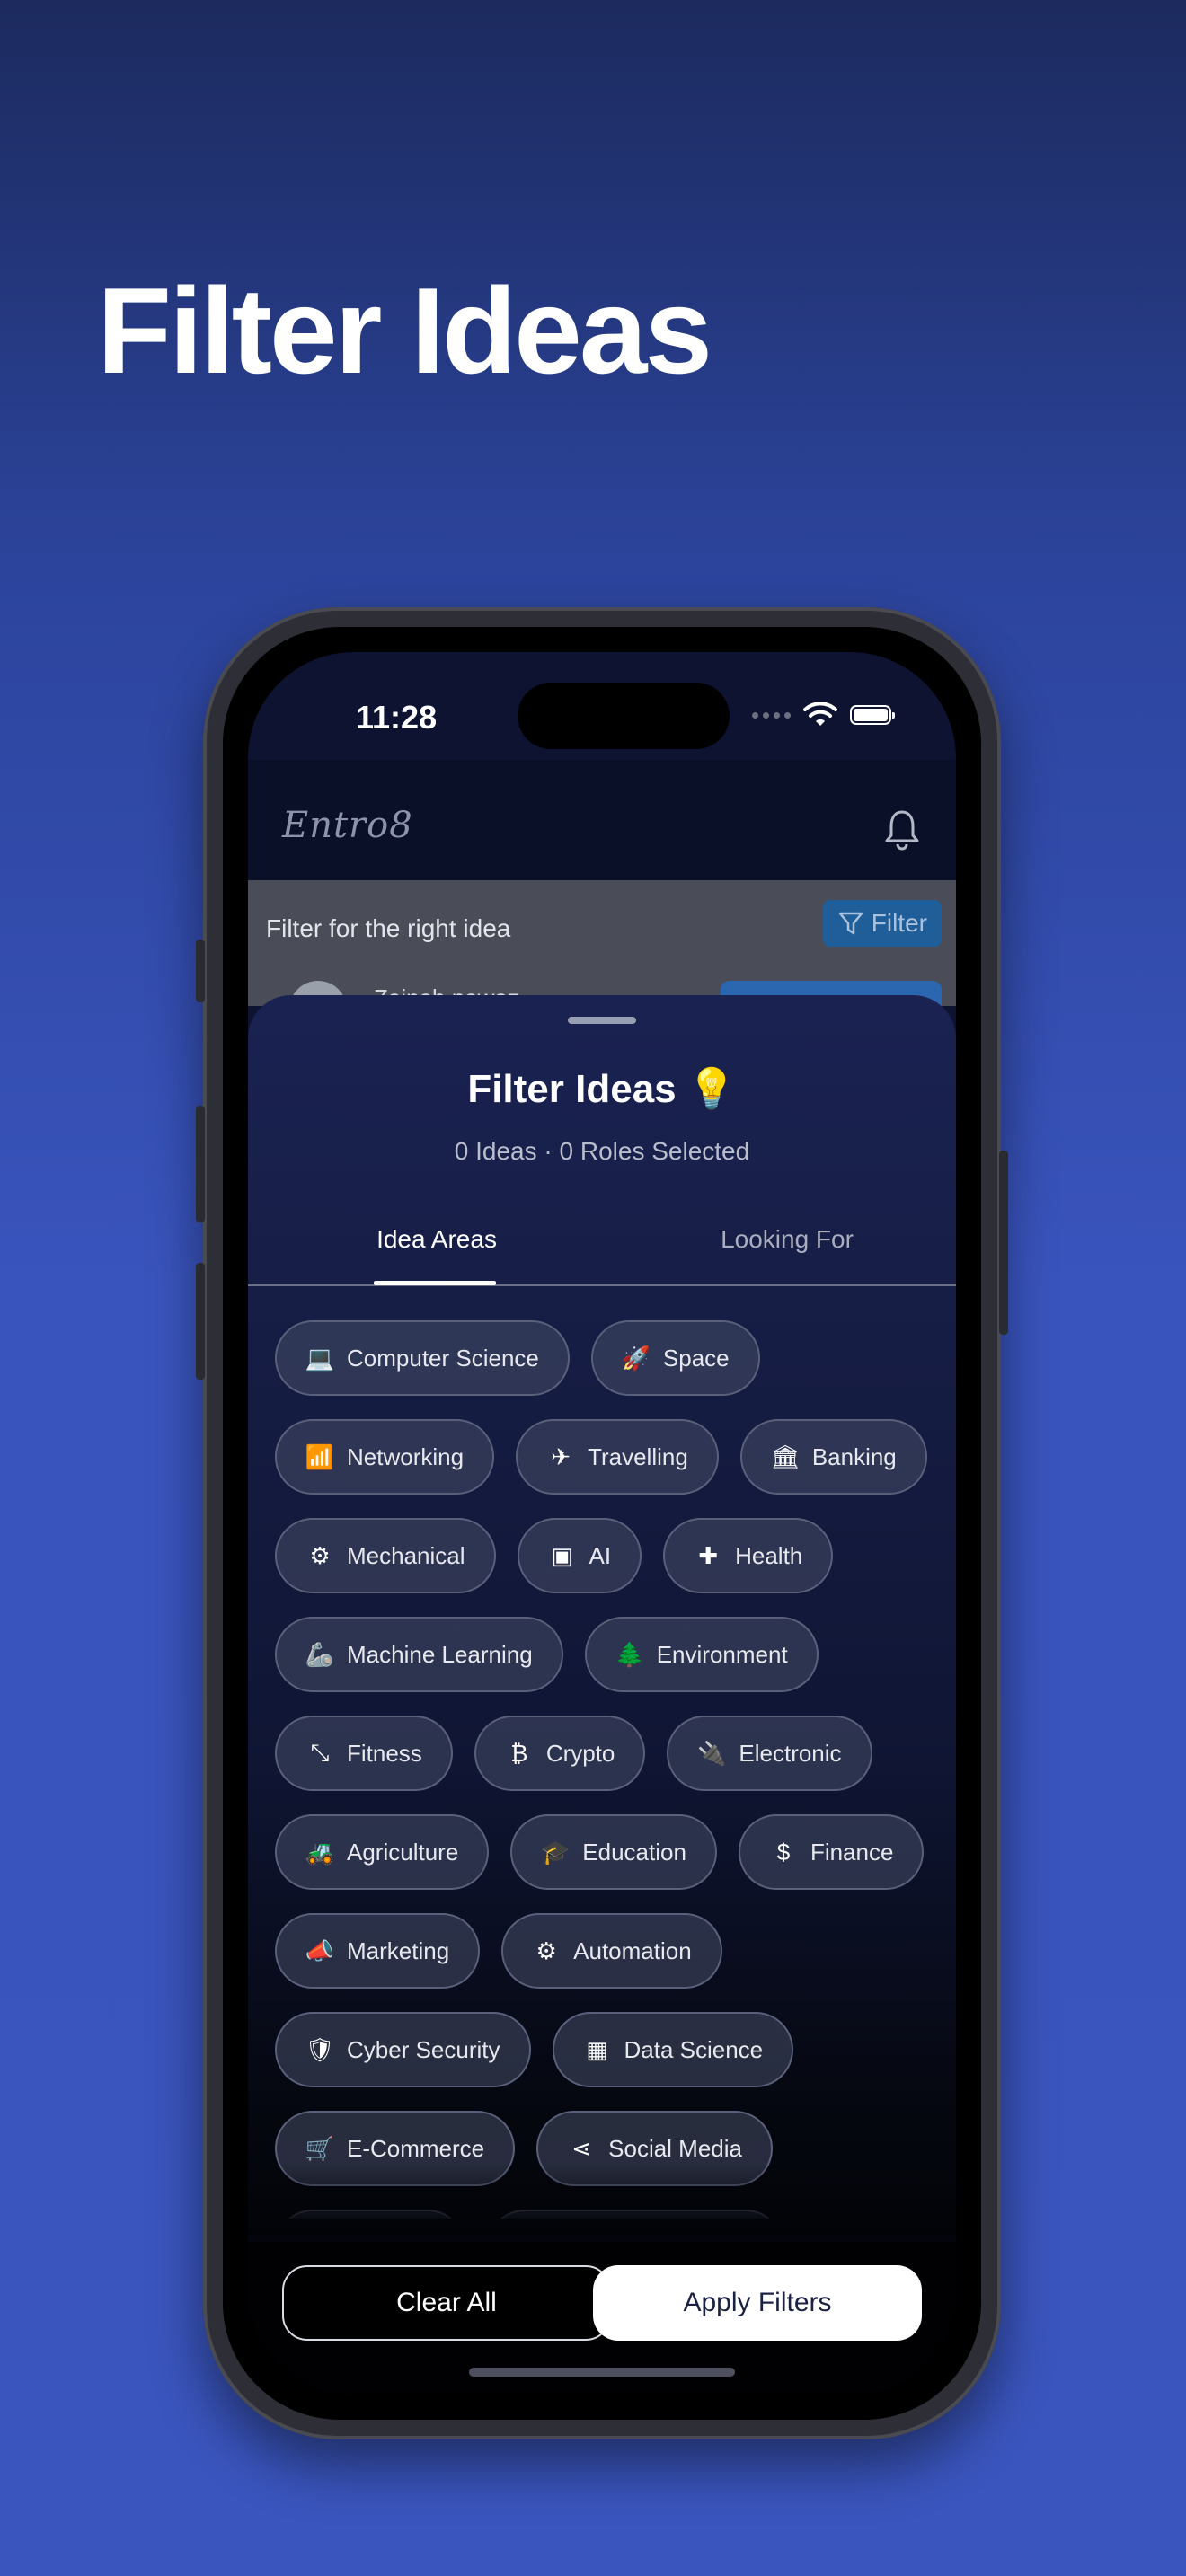 The width and height of the screenshot is (1186, 2576). Describe the element at coordinates (638, 1456) in the screenshot. I see `chip-label: Travelling` at that location.